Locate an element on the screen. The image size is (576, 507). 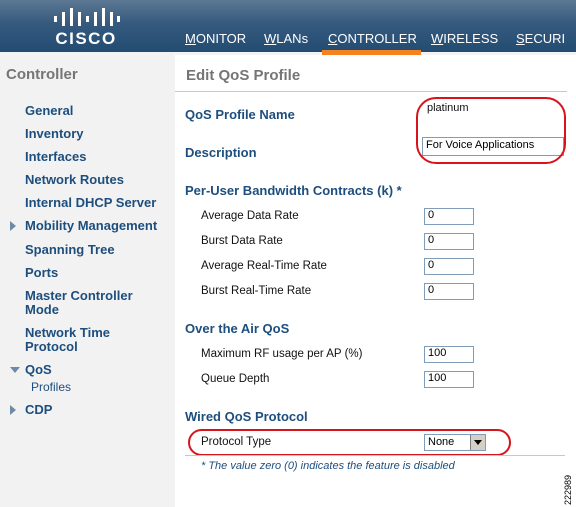
figure-number: 222989 is located at coordinates (568, 490).